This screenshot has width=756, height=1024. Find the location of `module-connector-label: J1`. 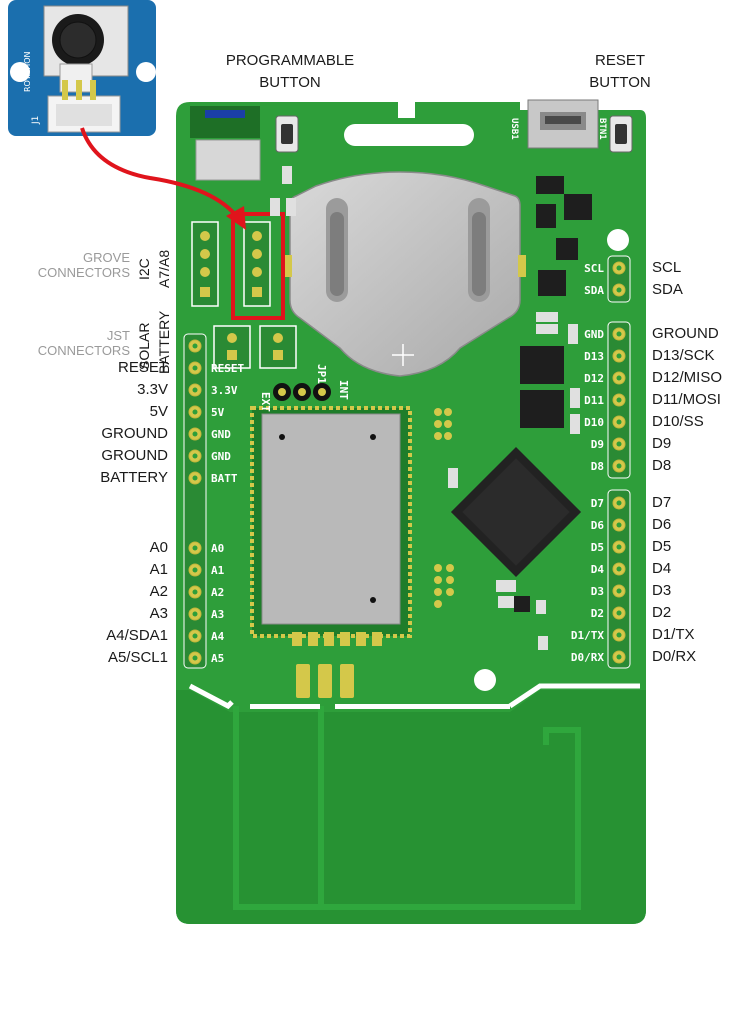

module-connector-label: J1 is located at coordinates (36, 120).